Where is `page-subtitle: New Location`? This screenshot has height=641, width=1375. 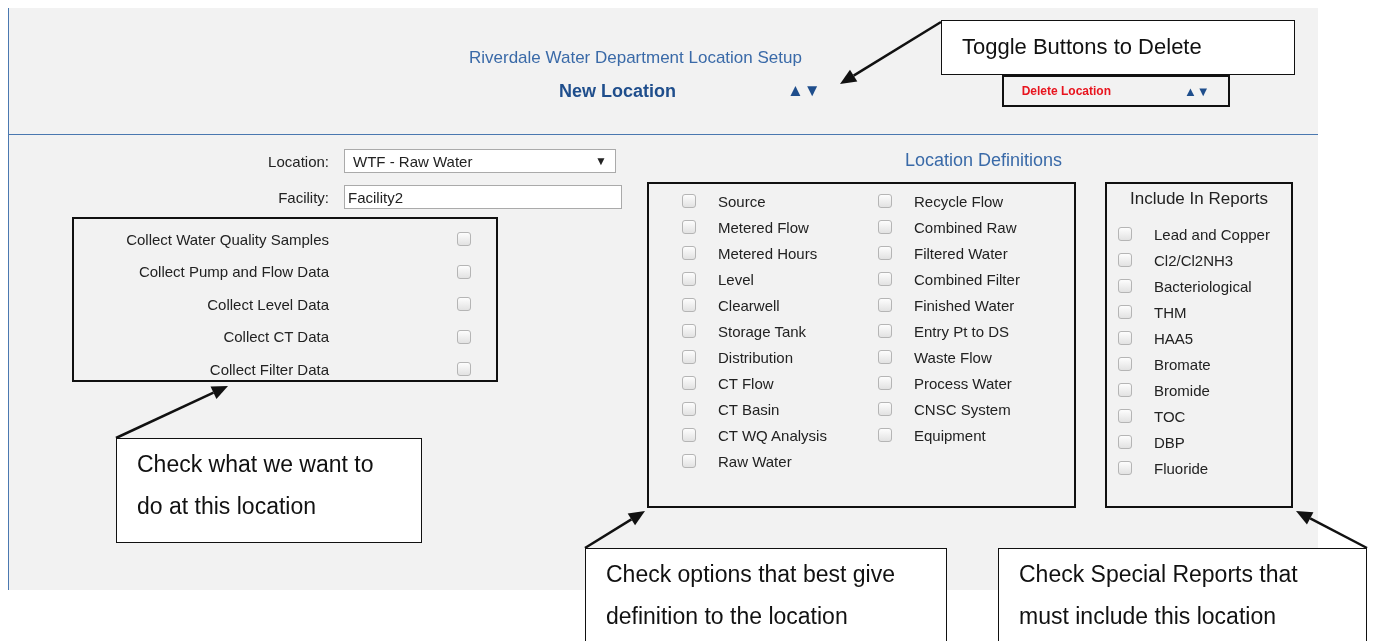 page-subtitle: New Location is located at coordinates (617, 91).